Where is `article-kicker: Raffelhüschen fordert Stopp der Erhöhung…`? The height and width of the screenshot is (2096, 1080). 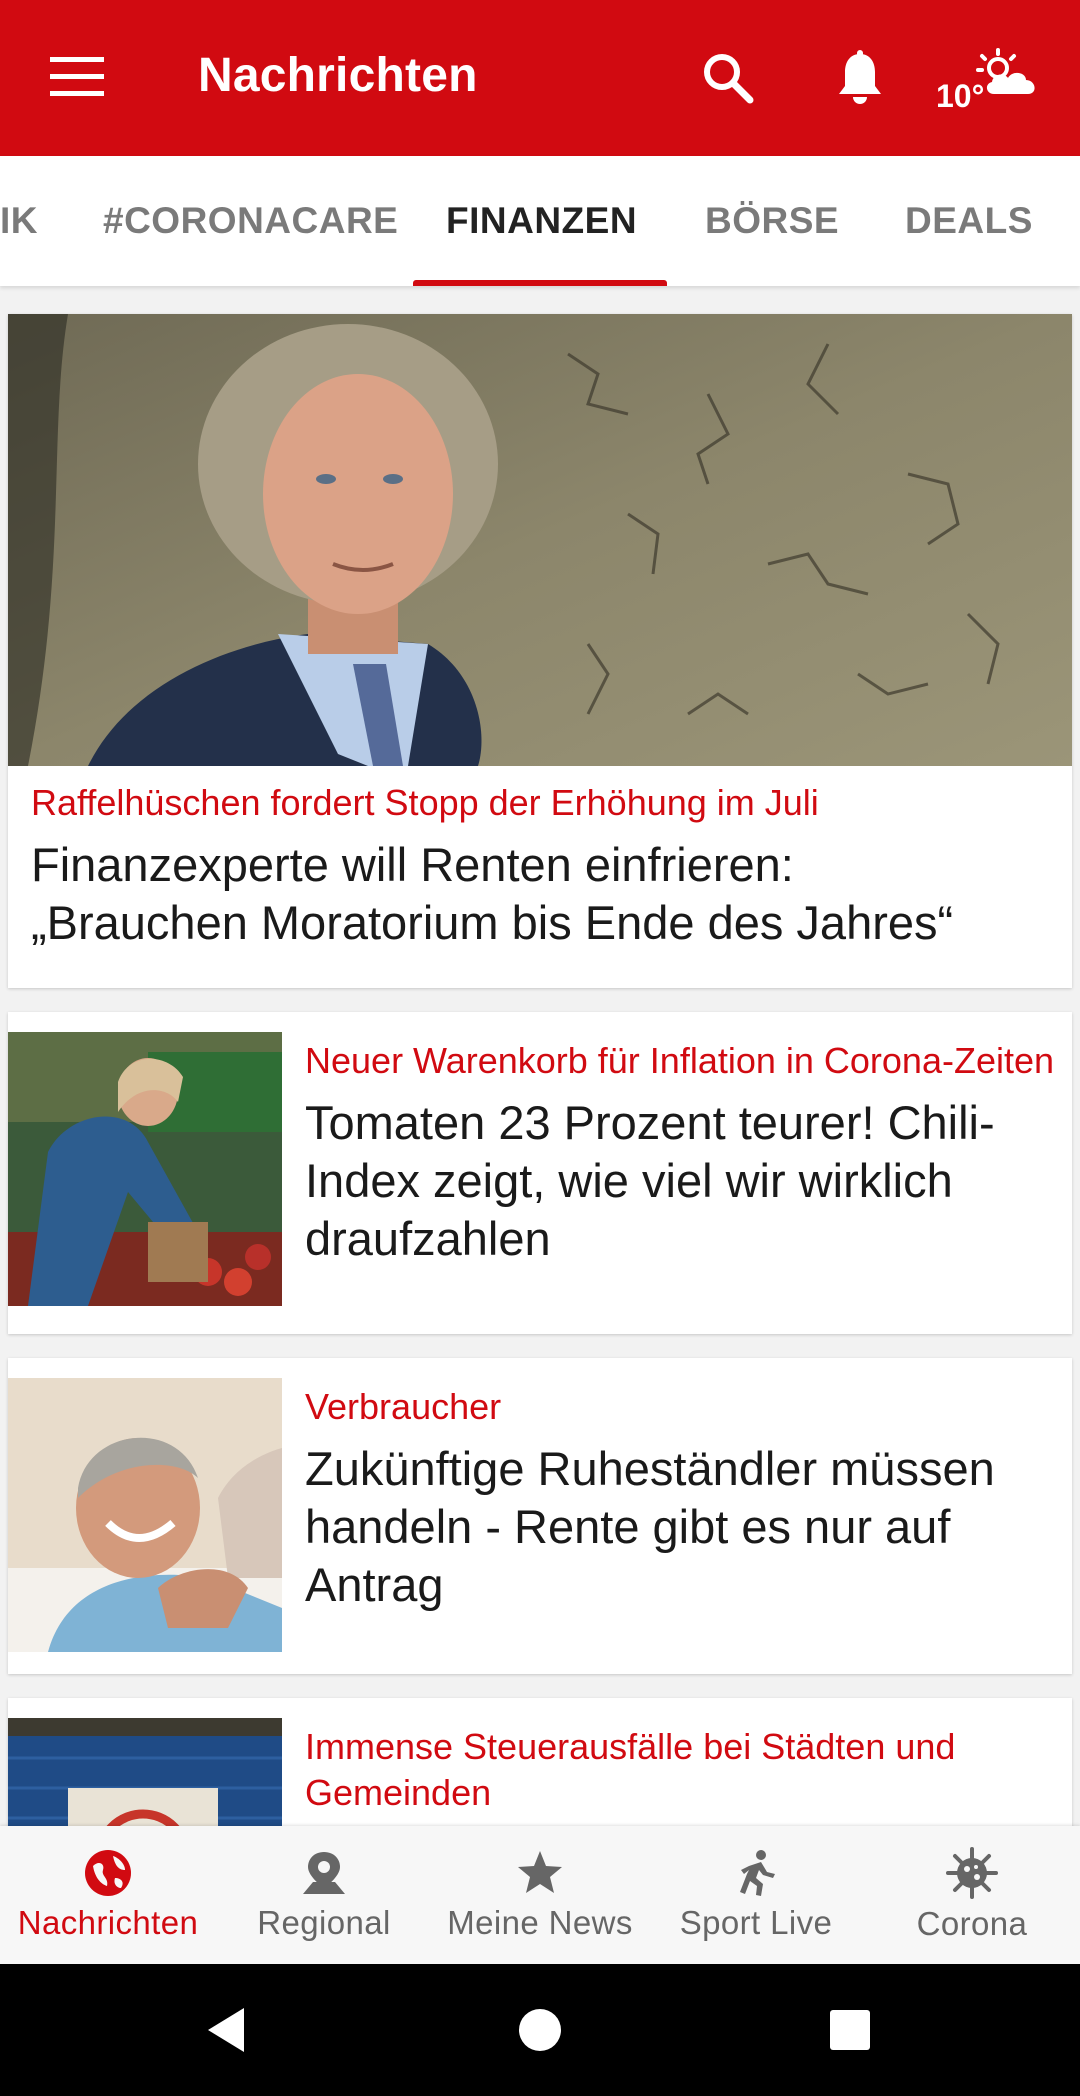 article-kicker: Raffelhüschen fordert Stopp der Erhöhung… is located at coordinates (425, 802).